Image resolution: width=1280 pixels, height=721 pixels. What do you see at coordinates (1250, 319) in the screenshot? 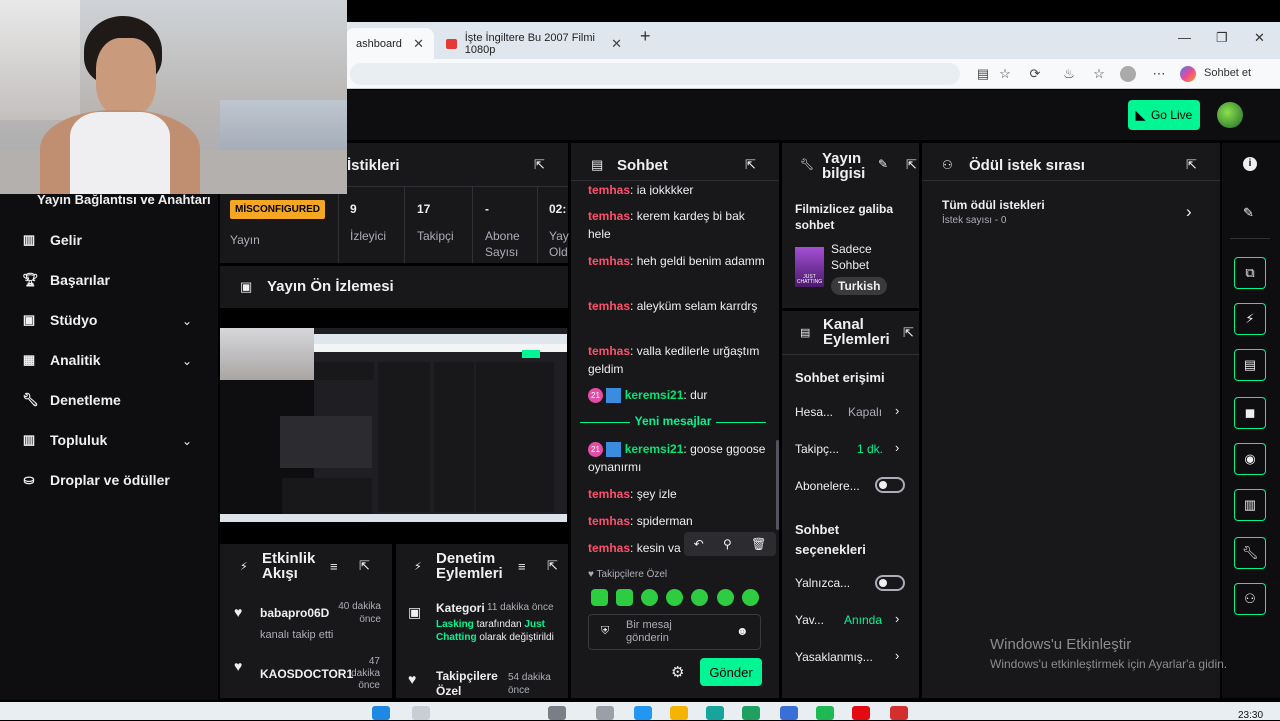
I see `quick-action-bolt: ⚡︎` at bounding box center [1250, 319].